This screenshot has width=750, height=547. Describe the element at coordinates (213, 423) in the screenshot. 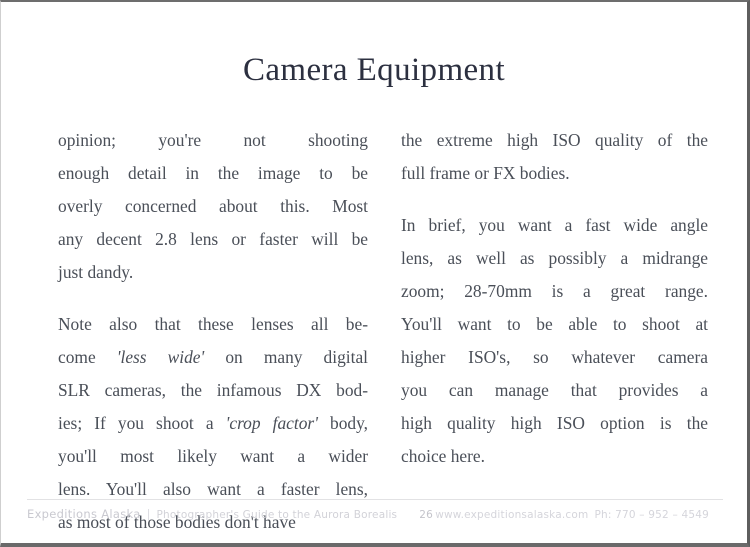

I see `text-line-italic-crop-factor: ies; If you shoot a 'crop factor' body,` at that location.